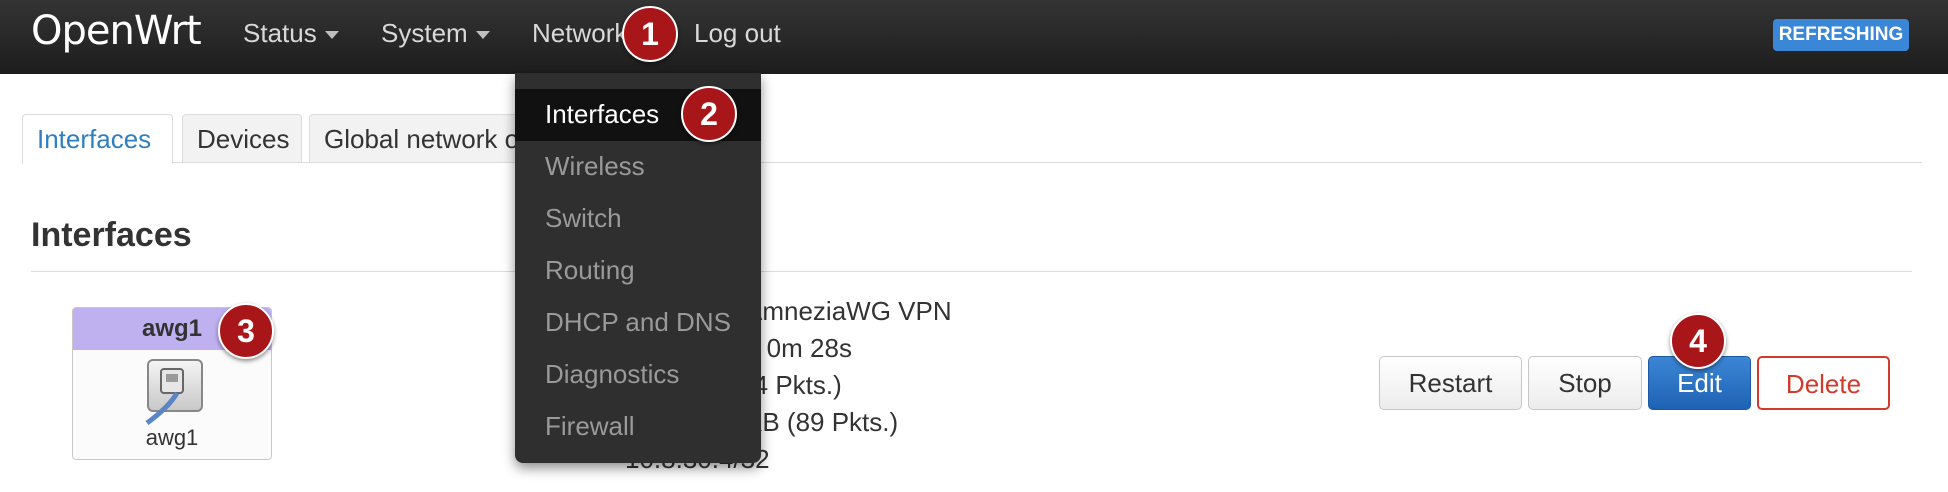 This screenshot has width=1948, height=492. What do you see at coordinates (798, 348) in the screenshot?
I see `interface-uptime: n 0m 28s` at bounding box center [798, 348].